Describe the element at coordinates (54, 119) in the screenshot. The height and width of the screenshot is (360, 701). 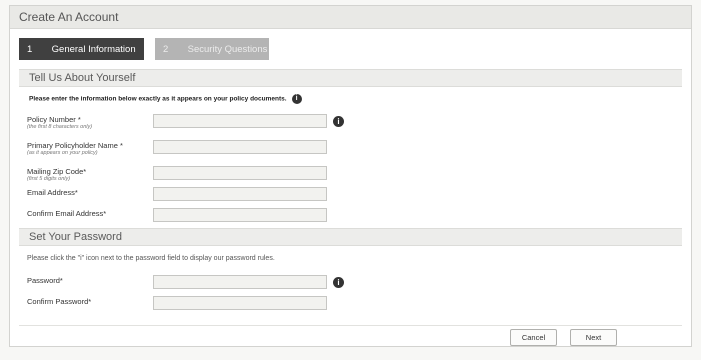
I see `policy-number-label: Policy Number *` at that location.